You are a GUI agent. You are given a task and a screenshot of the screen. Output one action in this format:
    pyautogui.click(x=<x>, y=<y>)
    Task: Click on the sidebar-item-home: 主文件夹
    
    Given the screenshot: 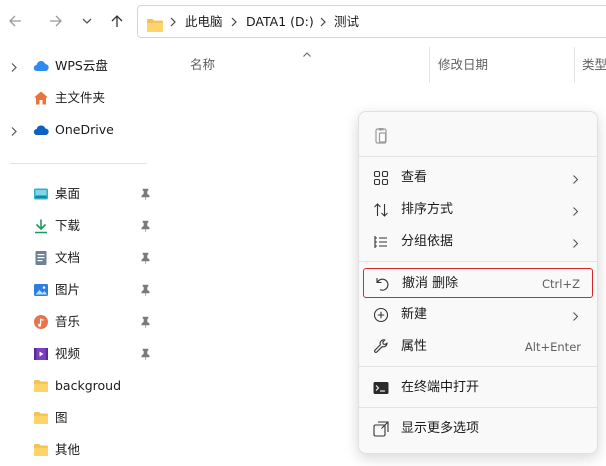 What is the action you would take?
    pyautogui.click(x=79, y=98)
    